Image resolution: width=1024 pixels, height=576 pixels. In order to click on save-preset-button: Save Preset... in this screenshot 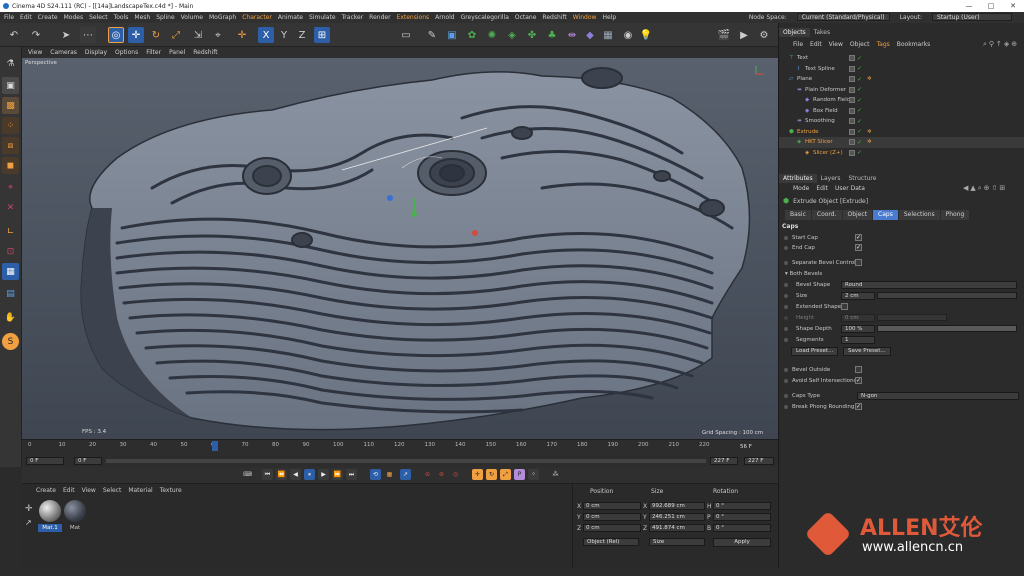, I will do `click(867, 351)`.